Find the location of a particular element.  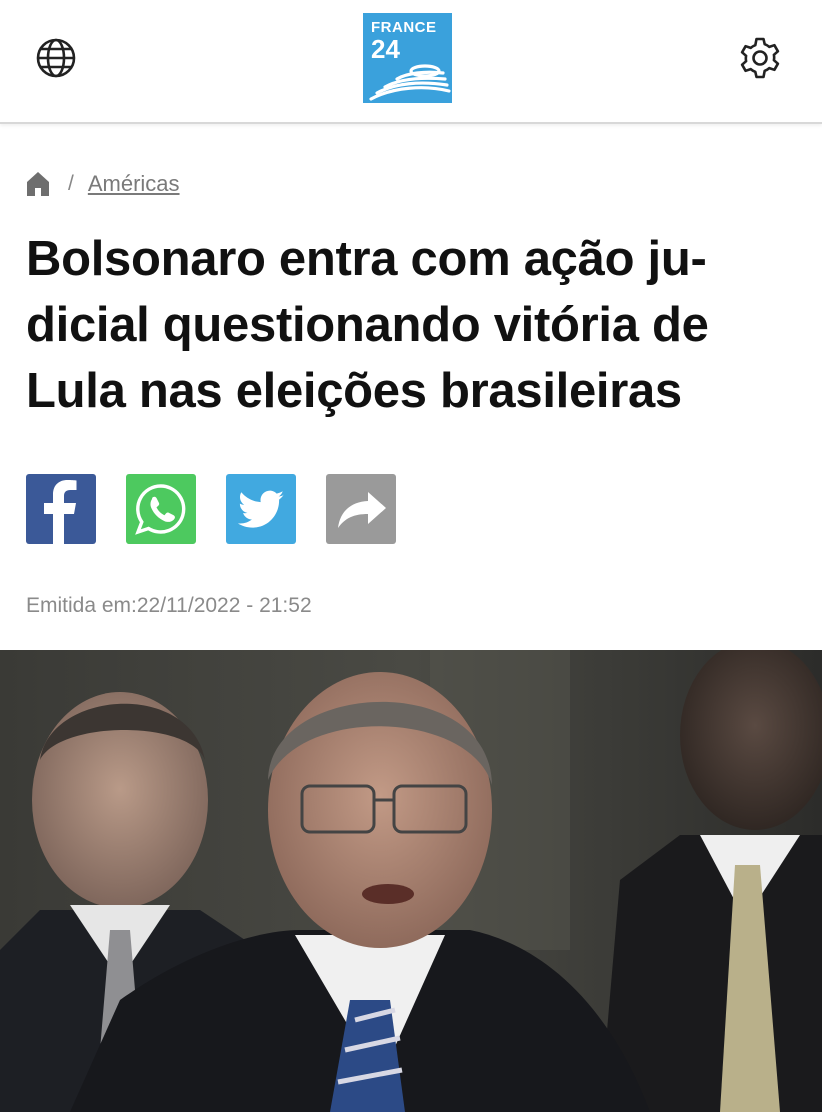

generic-share-button is located at coordinates (361, 509).